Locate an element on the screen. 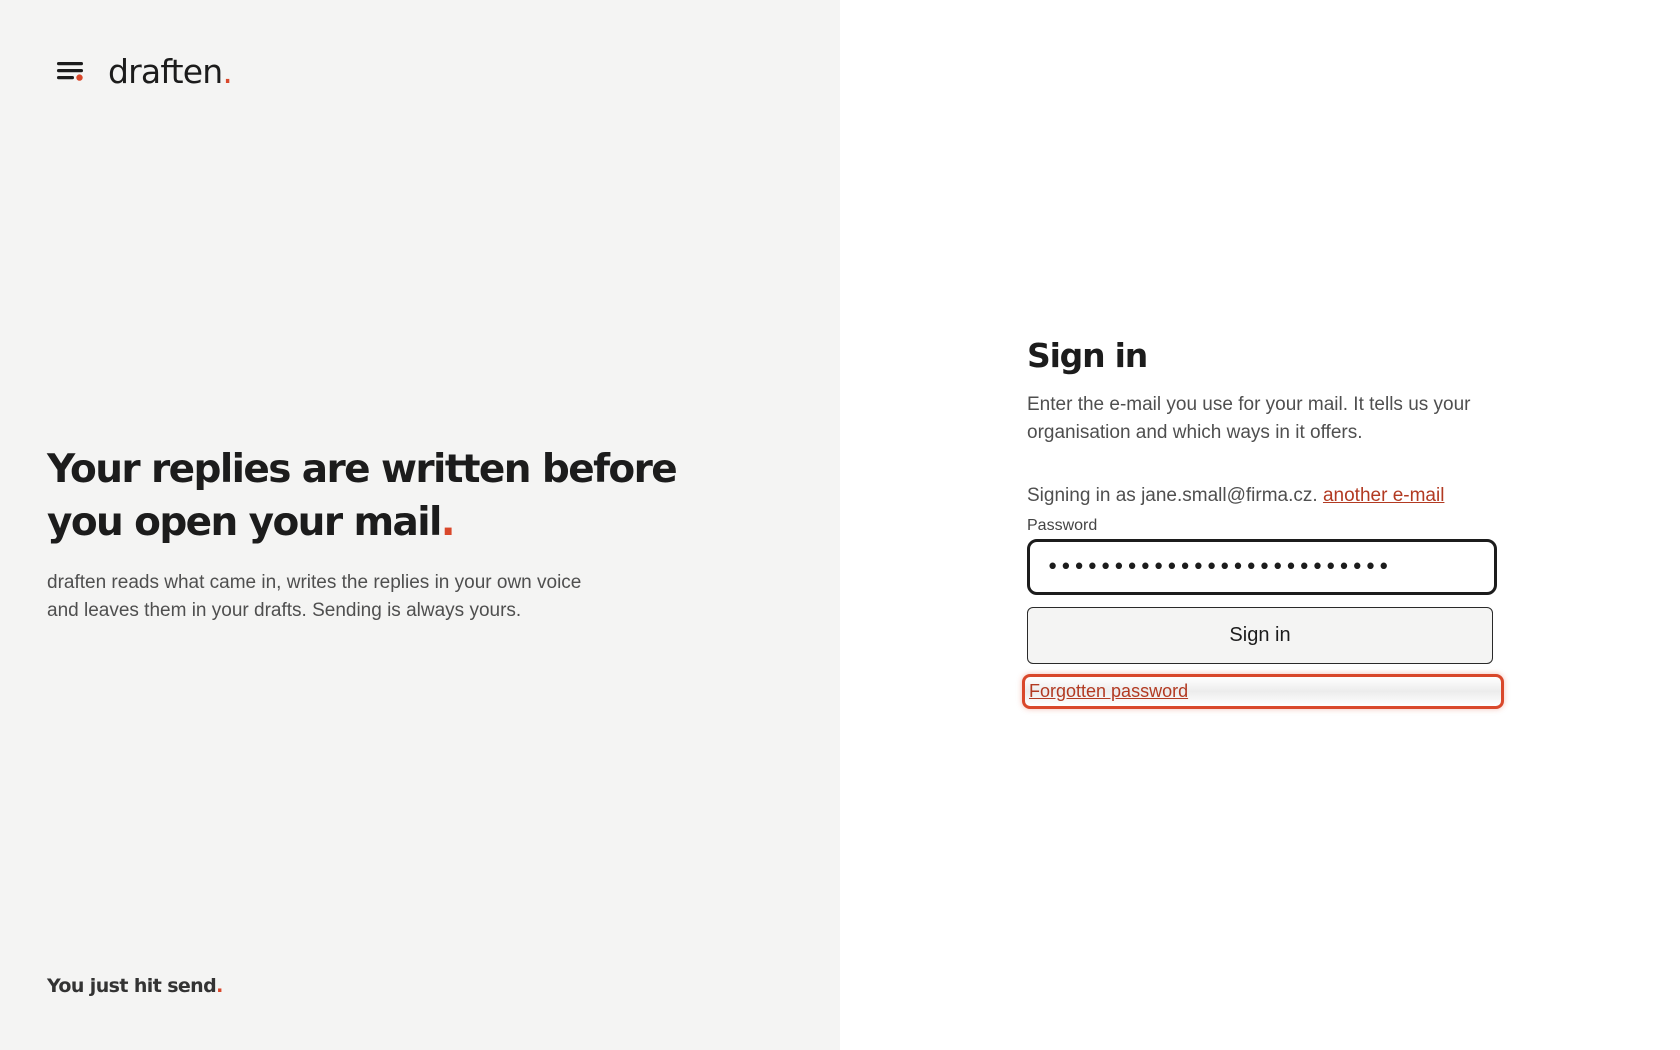 This screenshot has width=1680, height=1050. password-label: Password is located at coordinates (1062, 525).